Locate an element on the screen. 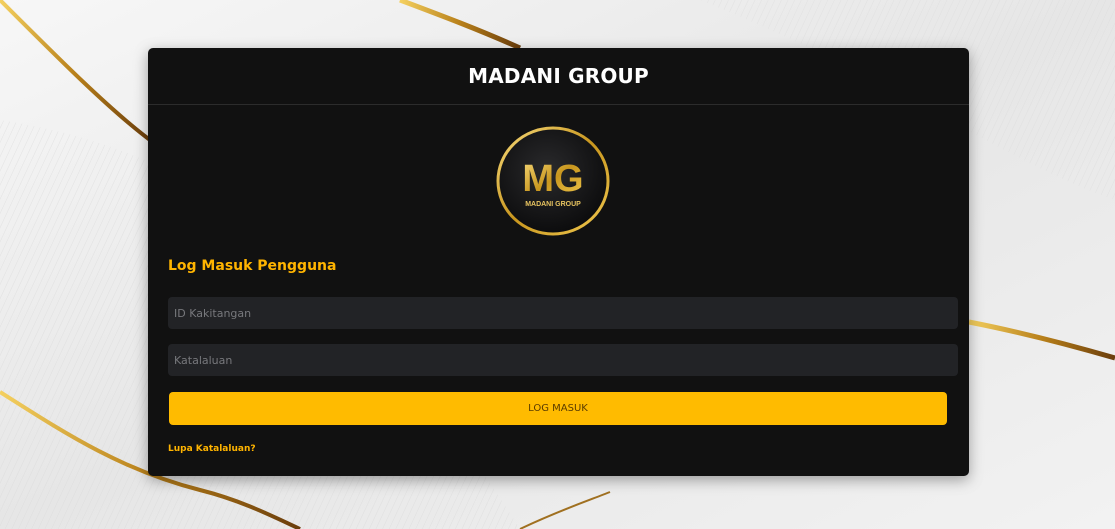 Image resolution: width=1115 pixels, height=529 pixels. forgot-password-link: Lupa Katalaluan? is located at coordinates (212, 449).